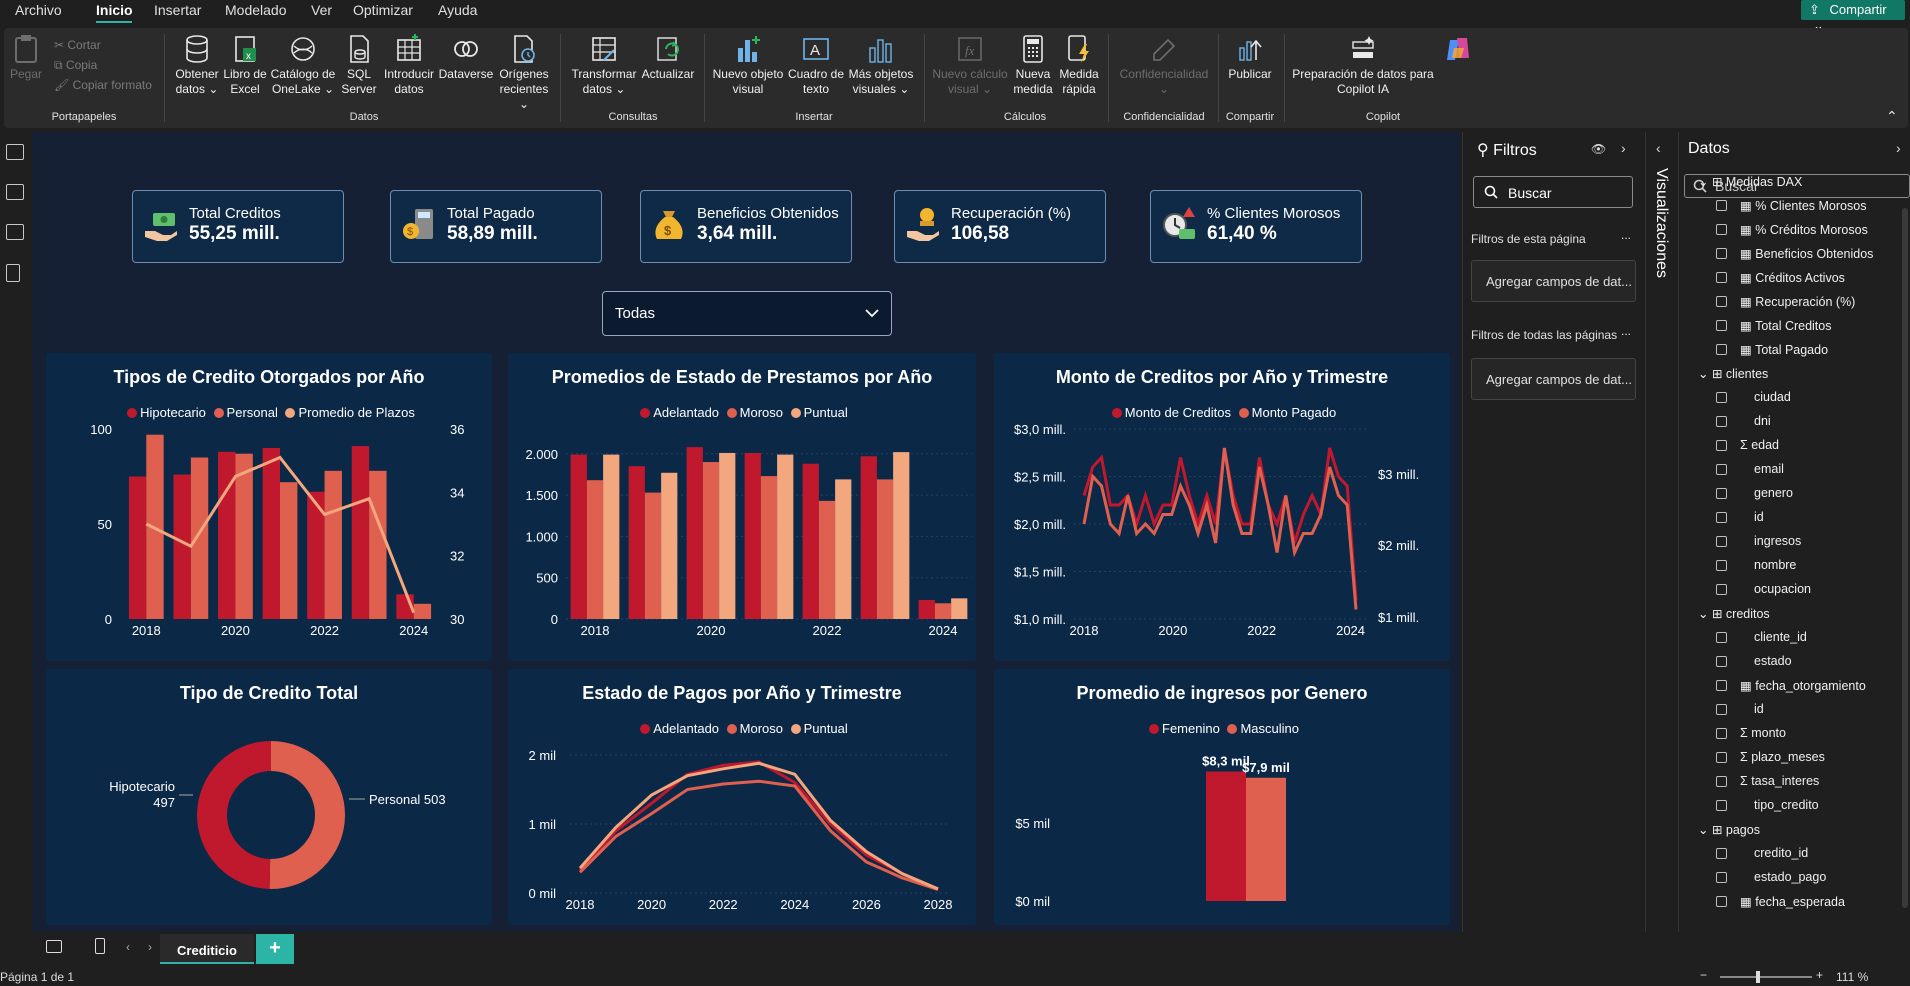  I want to click on year-slicer-dropdown: Todas, so click(747, 313).